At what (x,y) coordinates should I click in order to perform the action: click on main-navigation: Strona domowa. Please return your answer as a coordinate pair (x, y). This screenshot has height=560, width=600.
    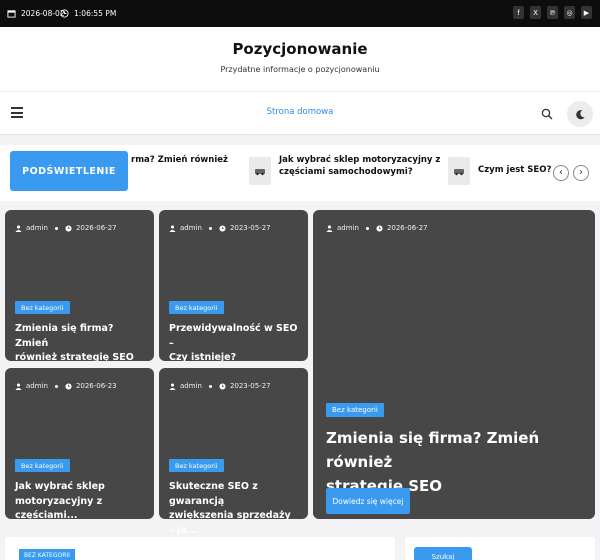
    Looking at the image, I should click on (300, 113).